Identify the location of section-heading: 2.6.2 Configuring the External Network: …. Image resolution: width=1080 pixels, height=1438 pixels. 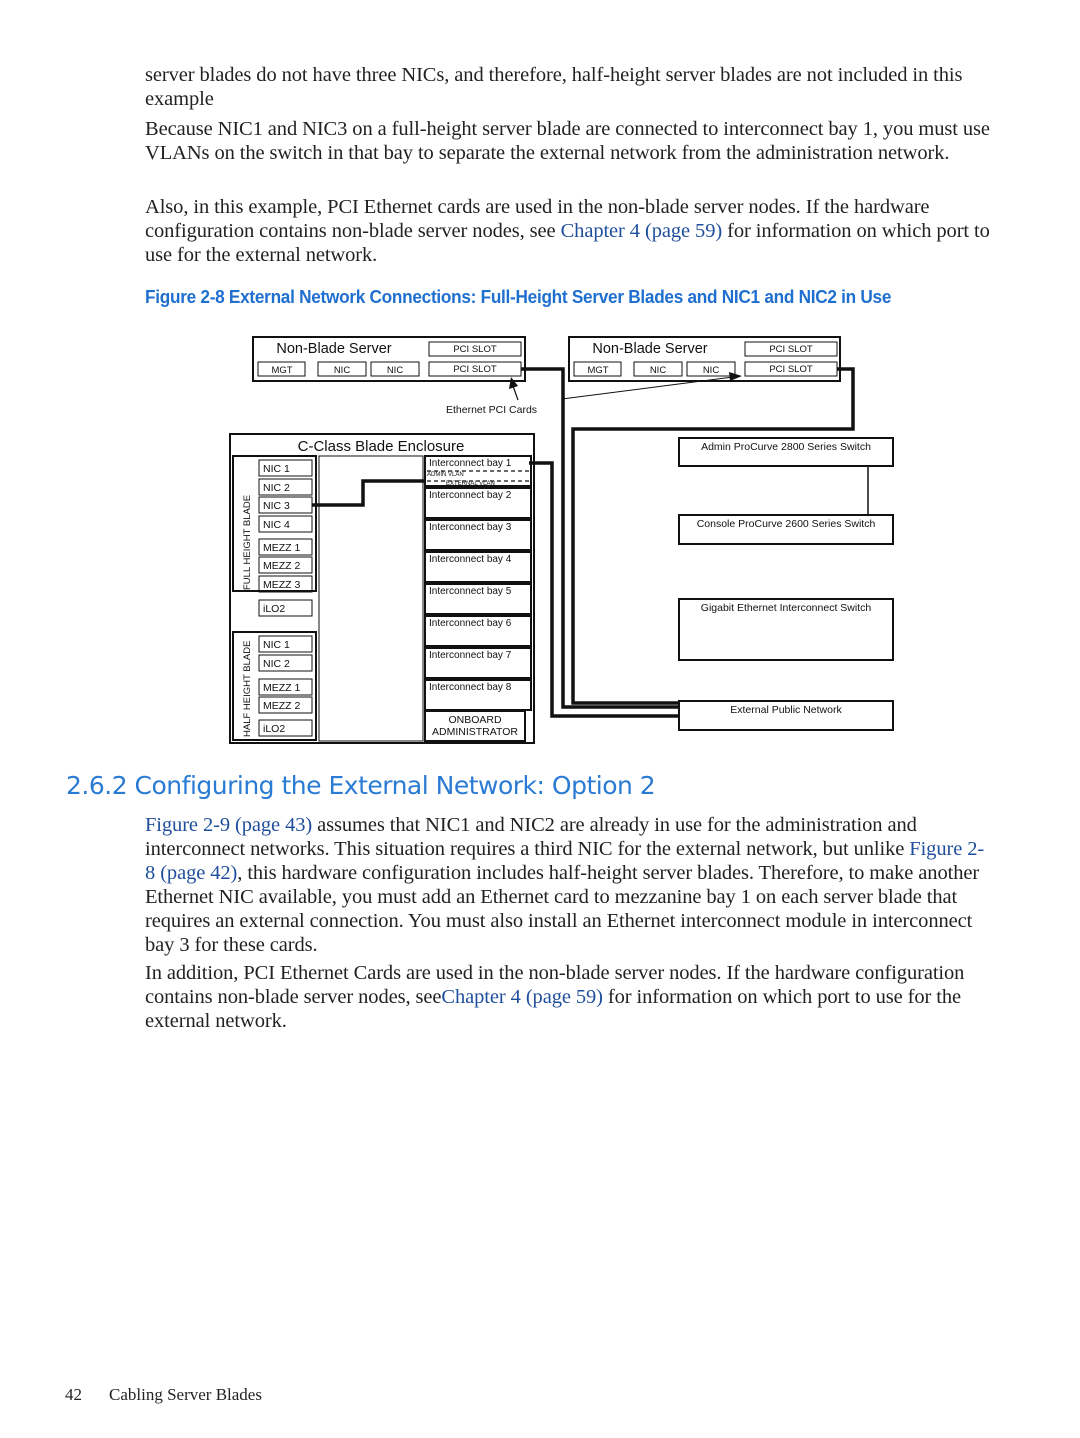
(361, 785).